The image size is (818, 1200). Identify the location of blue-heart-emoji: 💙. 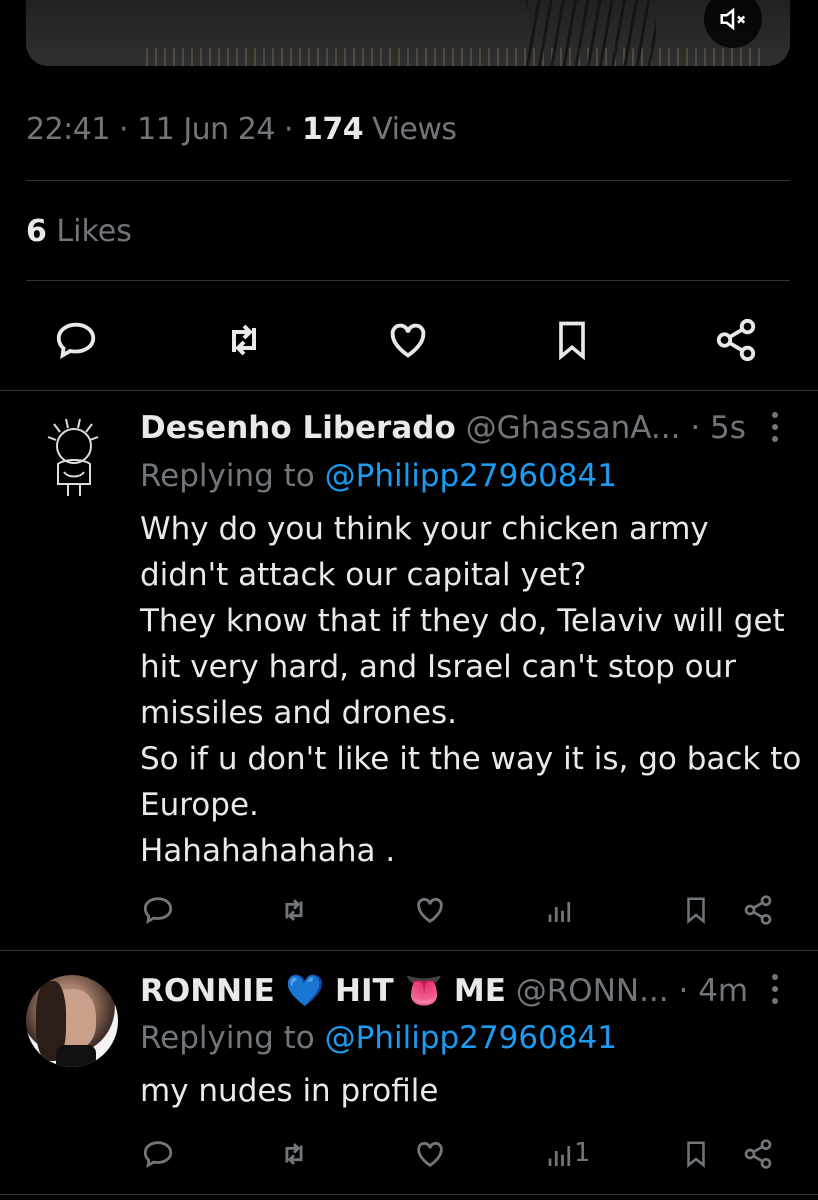
(305, 991).